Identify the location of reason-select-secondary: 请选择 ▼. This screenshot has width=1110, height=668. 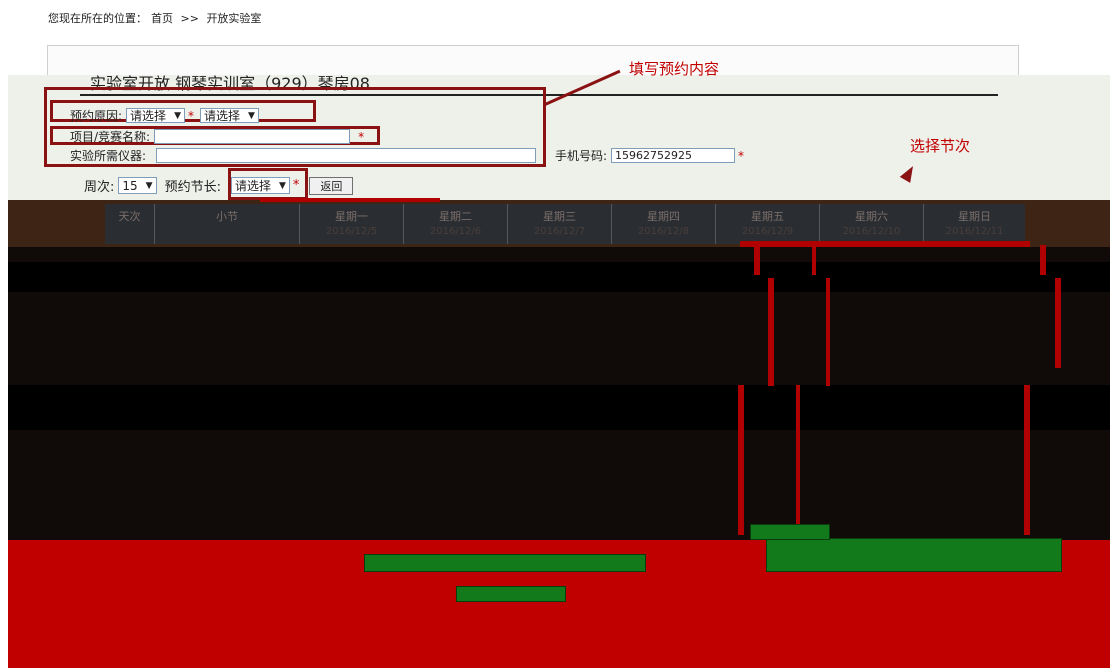
(229, 115).